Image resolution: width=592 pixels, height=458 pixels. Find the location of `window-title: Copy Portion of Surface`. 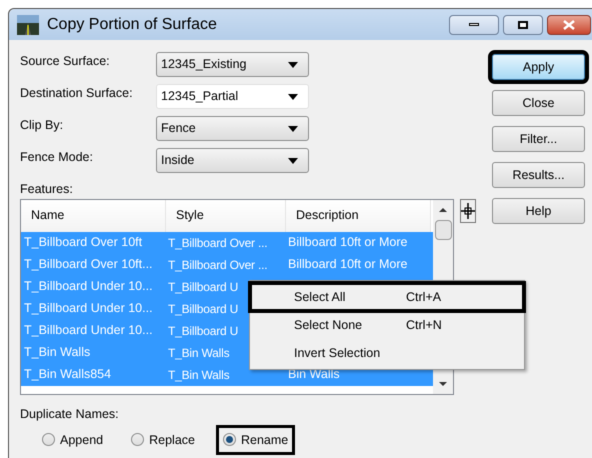

window-title: Copy Portion of Surface is located at coordinates (132, 24).